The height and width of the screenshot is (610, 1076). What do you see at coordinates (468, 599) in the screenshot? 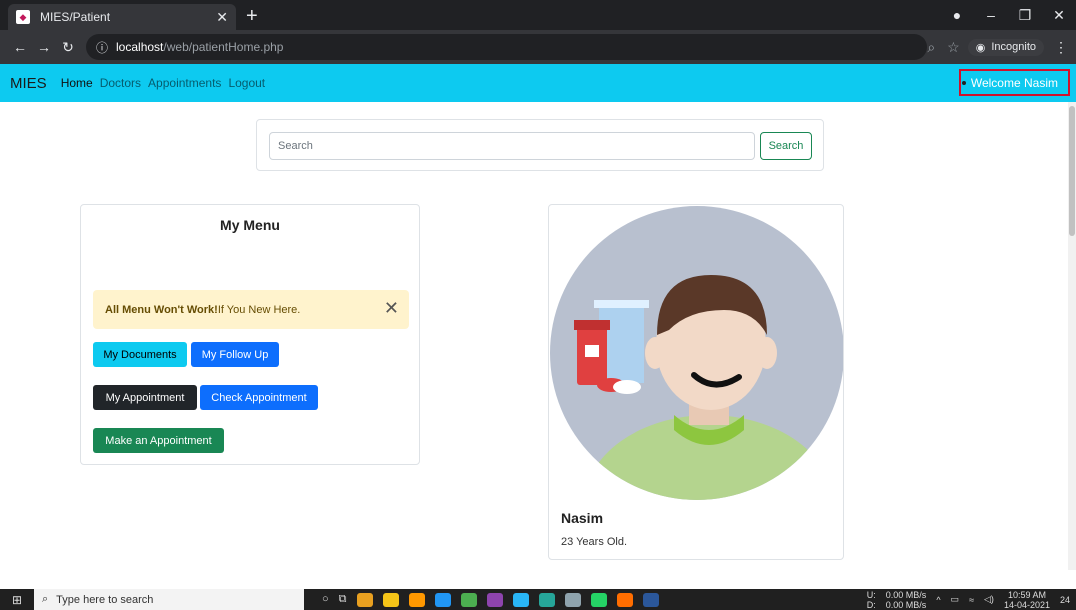
I see `store-icon` at bounding box center [468, 599].